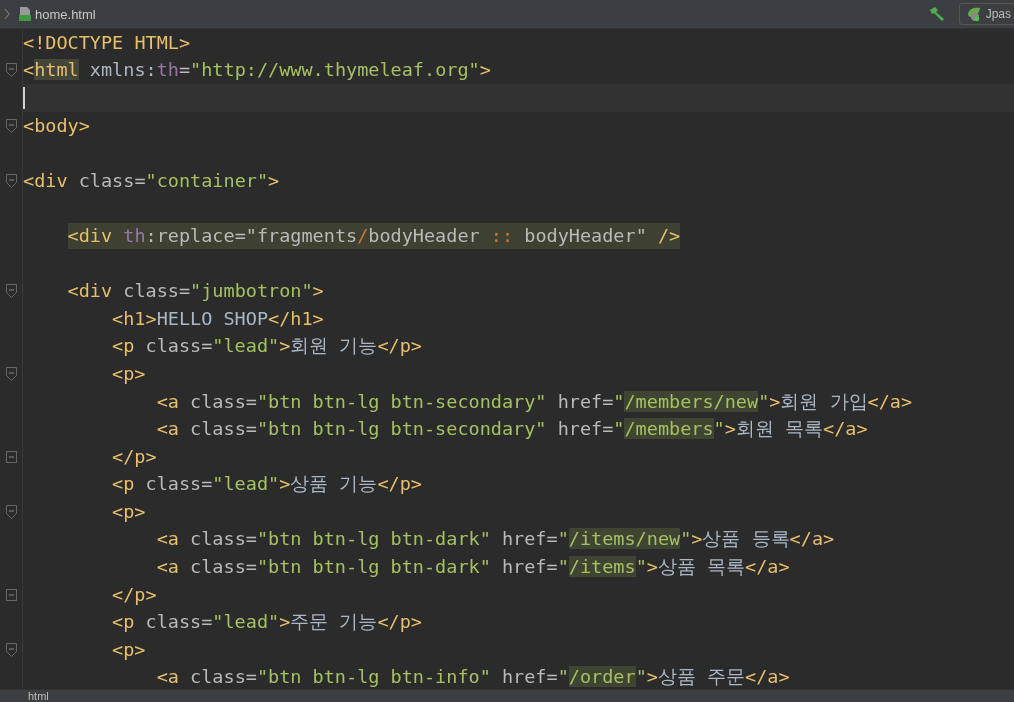  Describe the element at coordinates (473, 677) in the screenshot. I see `code-line: <a class="btn btn-lg btn-info" href="/order">상품 주문</a>` at that location.